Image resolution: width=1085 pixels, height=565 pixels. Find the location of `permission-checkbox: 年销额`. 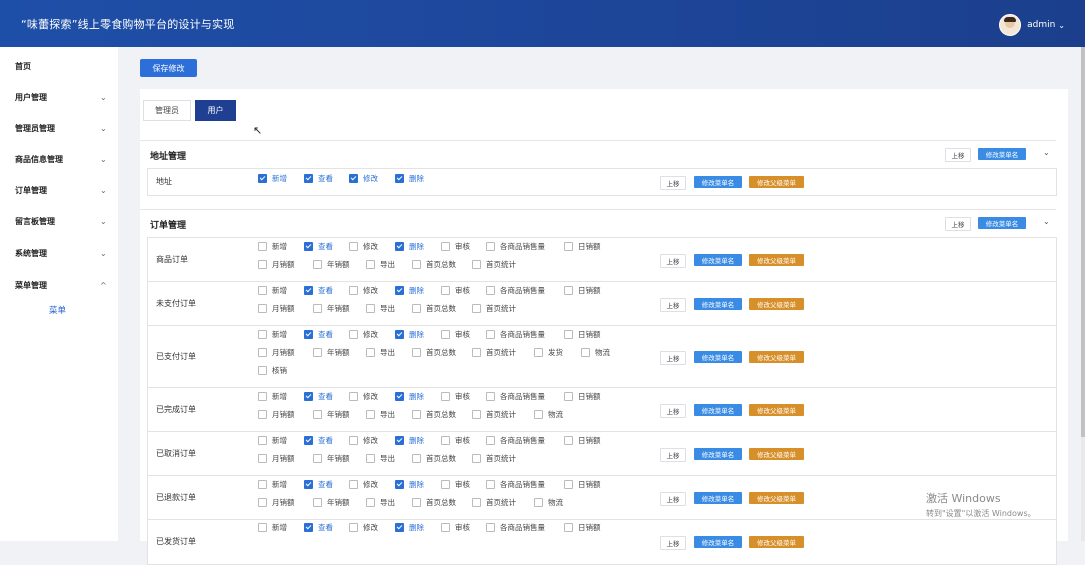

permission-checkbox: 年销额 is located at coordinates (331, 352).